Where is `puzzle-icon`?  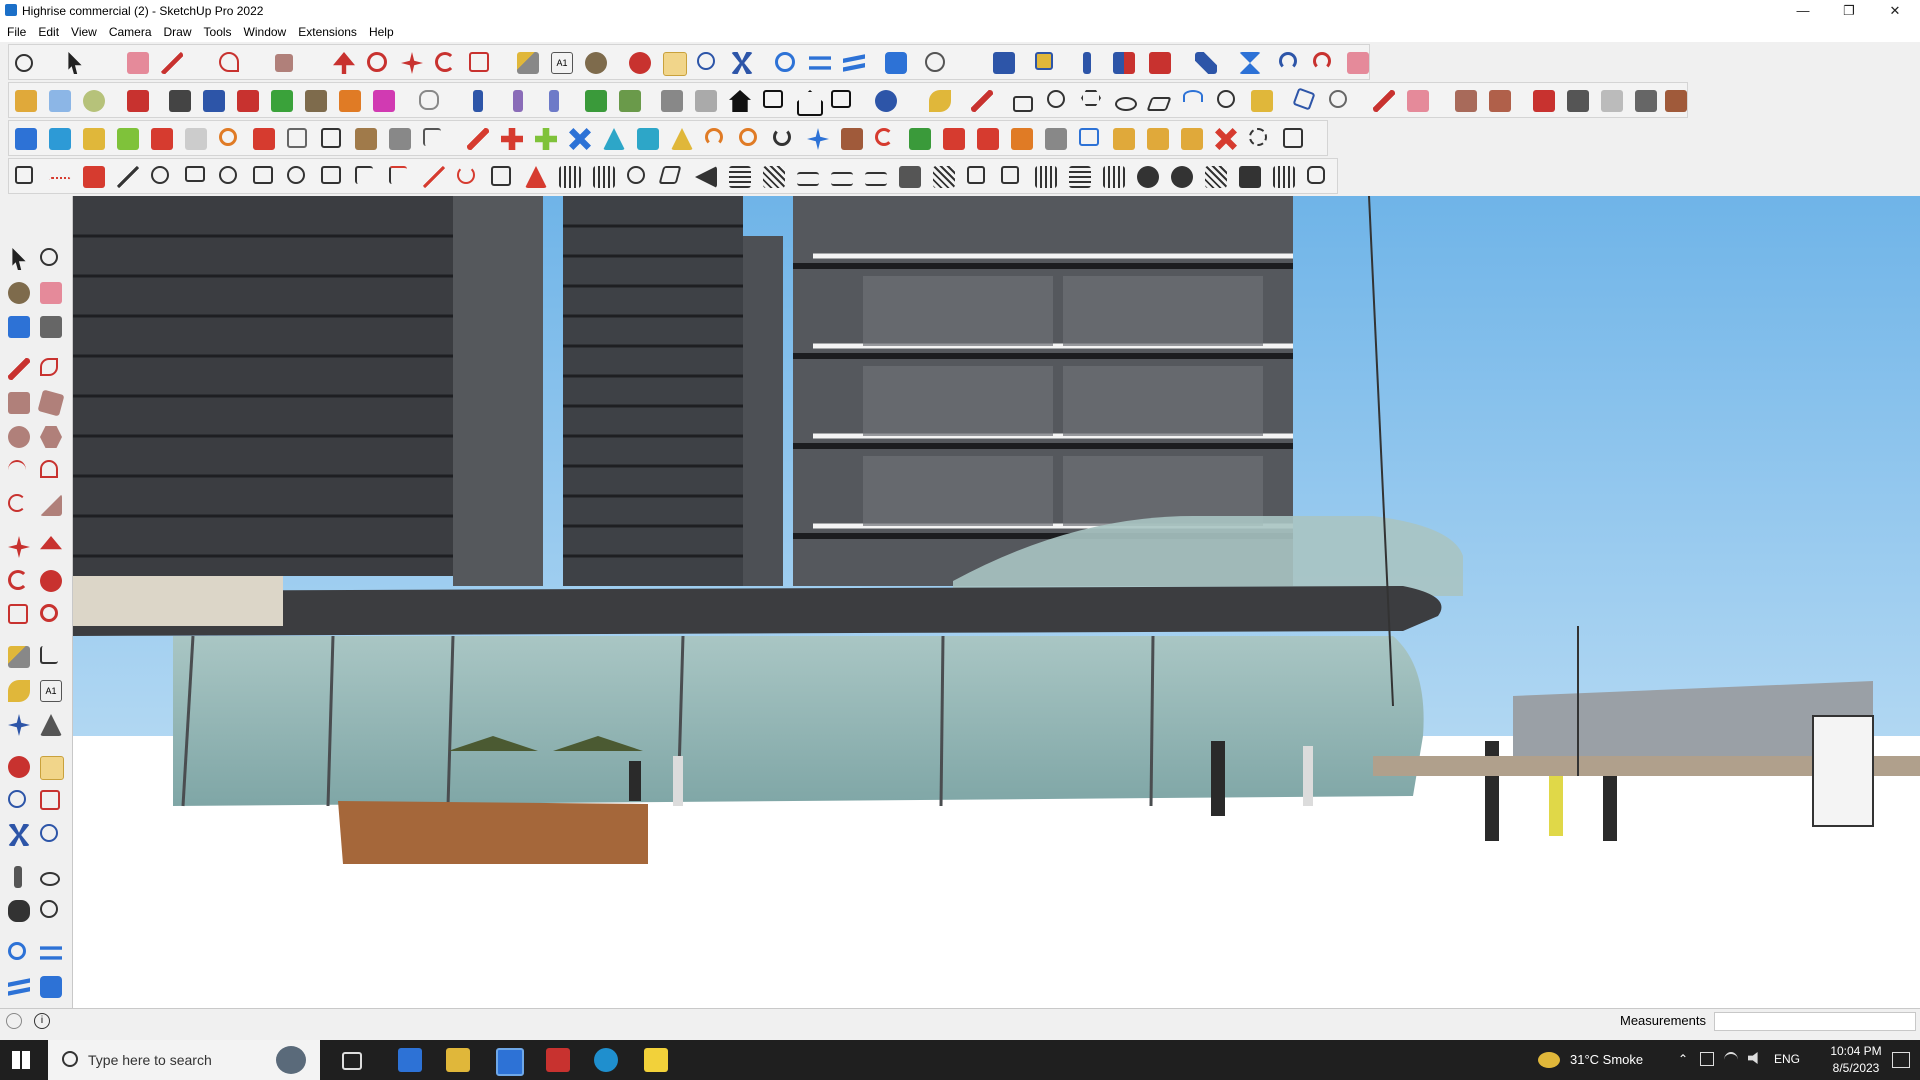
puzzle-icon is located at coordinates (954, 139).